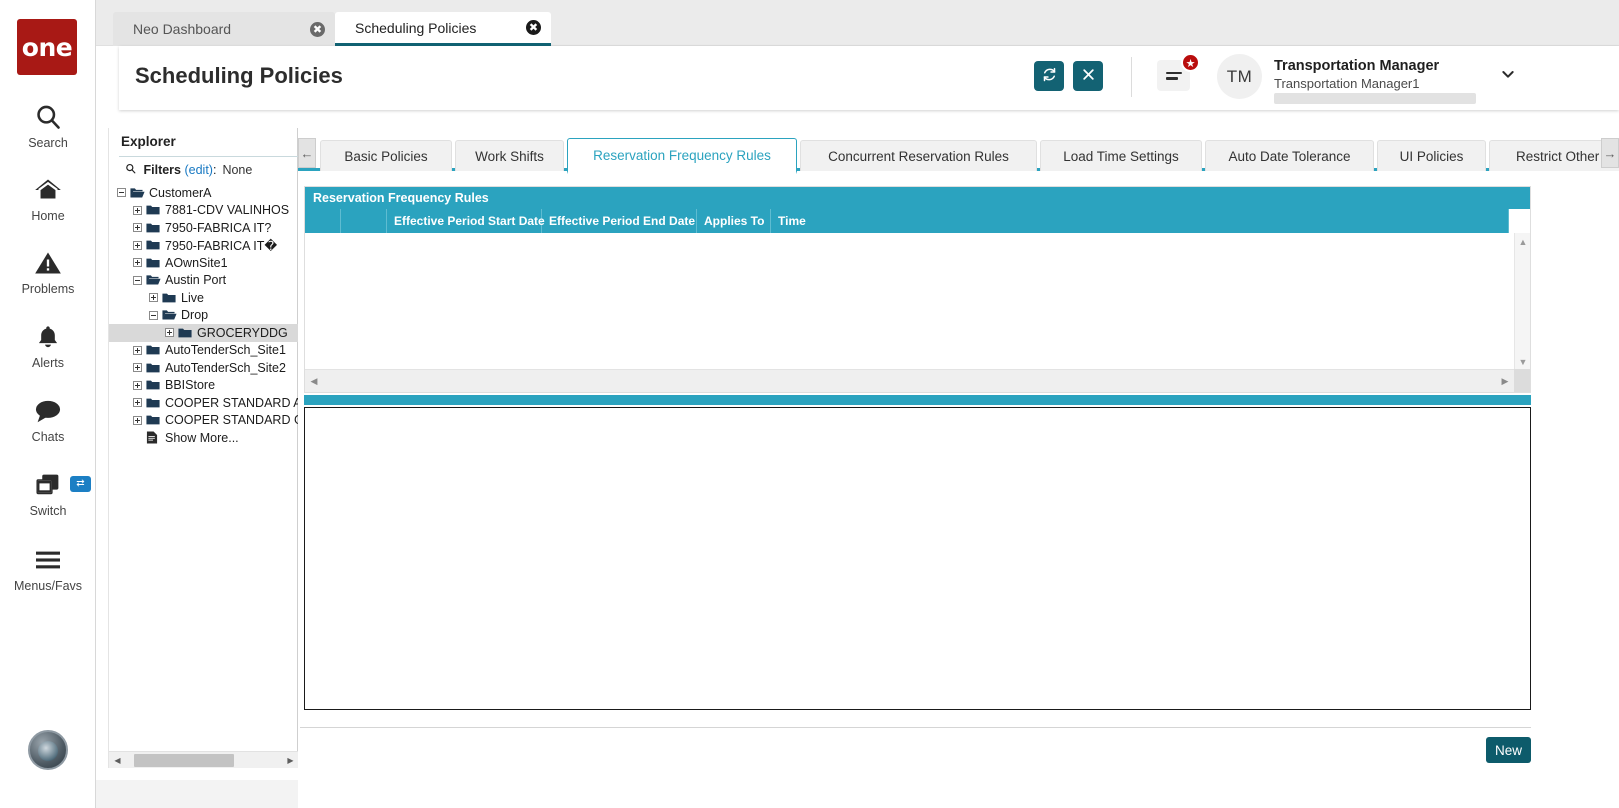 The width and height of the screenshot is (1619, 808). Describe the element at coordinates (204, 386) in the screenshot. I see `tree-node: BBIStore` at that location.